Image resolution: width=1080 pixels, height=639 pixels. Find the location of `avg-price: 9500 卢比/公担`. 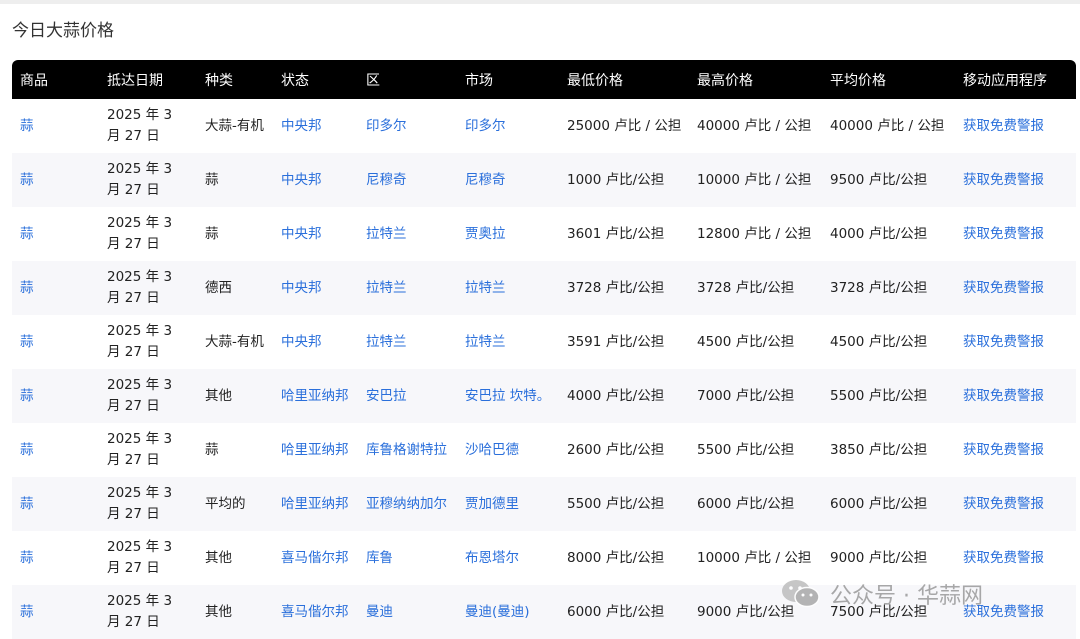

avg-price: 9500 卢比/公担 is located at coordinates (879, 179).